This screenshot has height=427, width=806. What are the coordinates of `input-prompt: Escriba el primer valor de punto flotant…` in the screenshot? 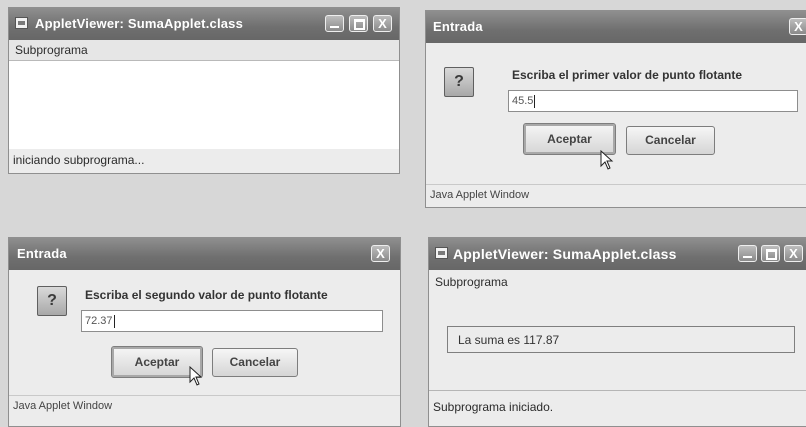 It's located at (627, 75).